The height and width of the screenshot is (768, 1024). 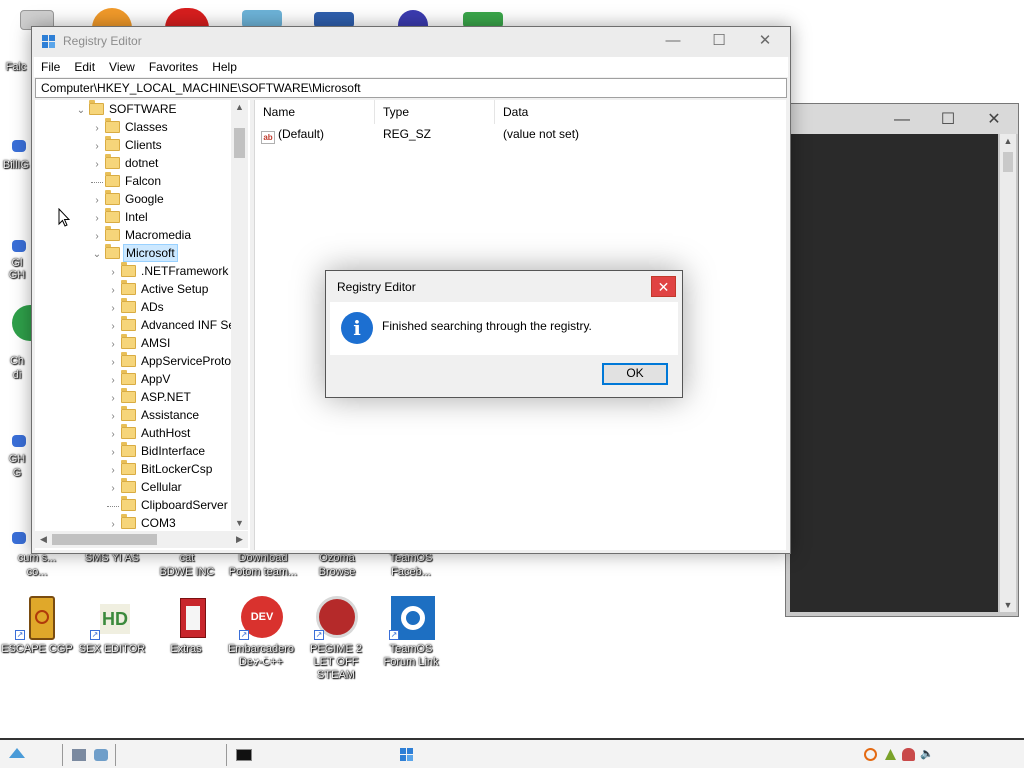 I want to click on value-row: ab (Default) REG_SZ (value not set), so click(x=521, y=134).